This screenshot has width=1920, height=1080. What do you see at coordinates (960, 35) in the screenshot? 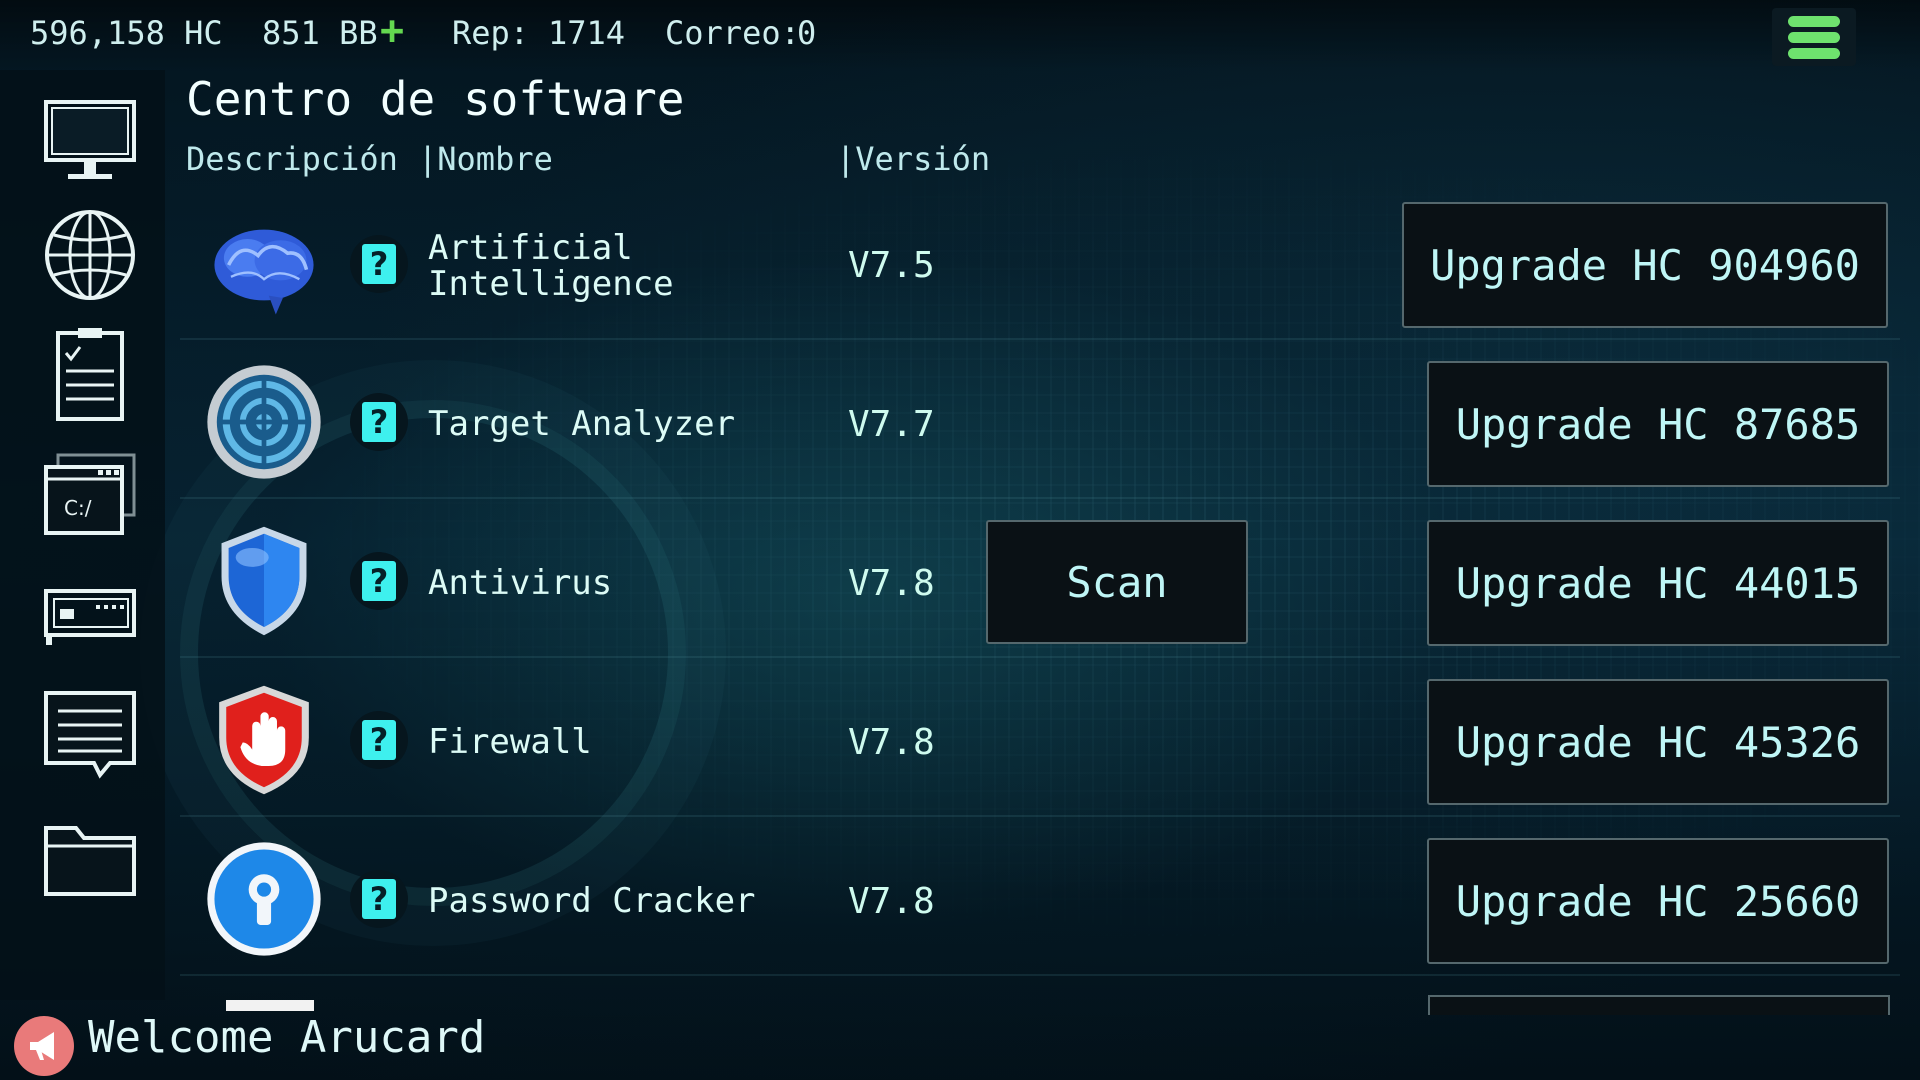
I see `status-bar: 596,158 HC 851 BB + Rep: 1714 Correo: 0` at bounding box center [960, 35].